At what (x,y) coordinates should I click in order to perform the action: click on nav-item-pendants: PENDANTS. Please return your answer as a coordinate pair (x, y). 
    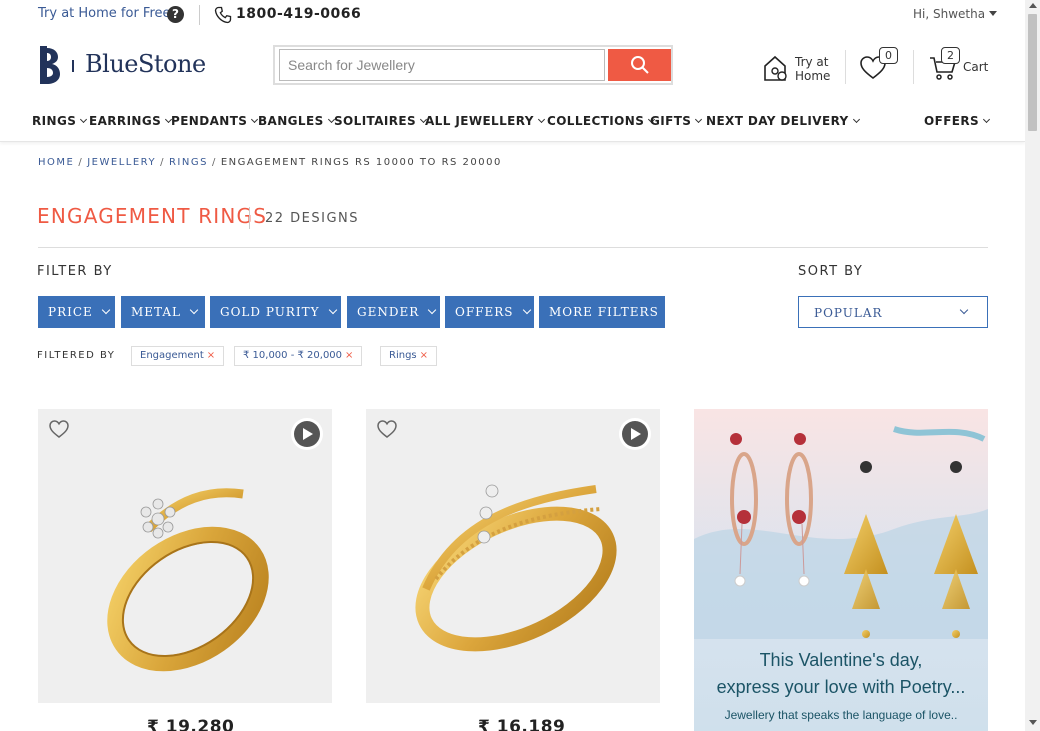
    Looking at the image, I should click on (215, 121).